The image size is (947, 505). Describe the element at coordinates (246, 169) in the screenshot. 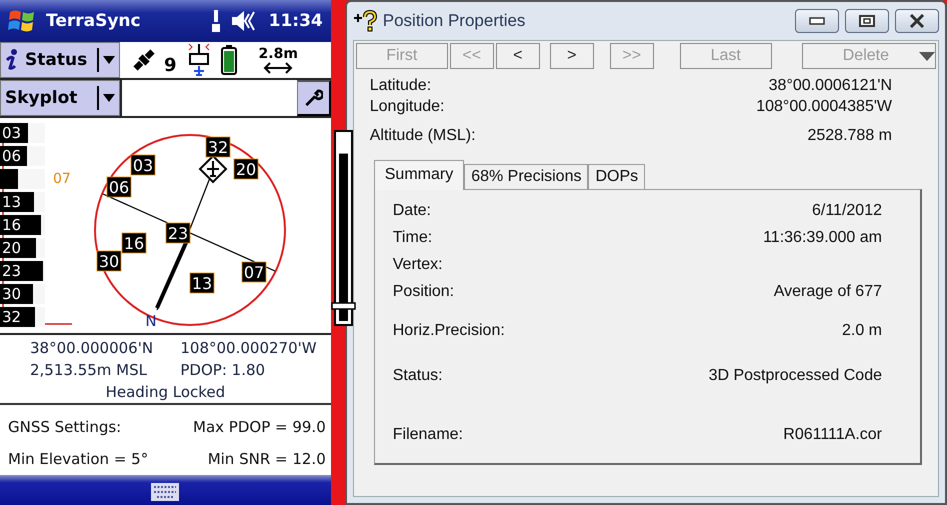

I see `satellite-marker: 20` at that location.